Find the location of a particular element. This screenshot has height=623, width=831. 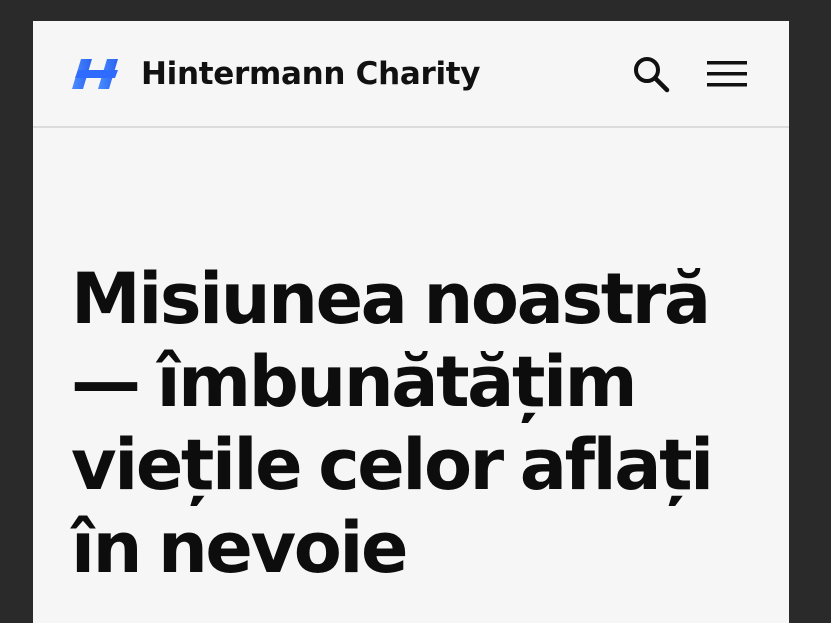

search-button is located at coordinates (651, 74).